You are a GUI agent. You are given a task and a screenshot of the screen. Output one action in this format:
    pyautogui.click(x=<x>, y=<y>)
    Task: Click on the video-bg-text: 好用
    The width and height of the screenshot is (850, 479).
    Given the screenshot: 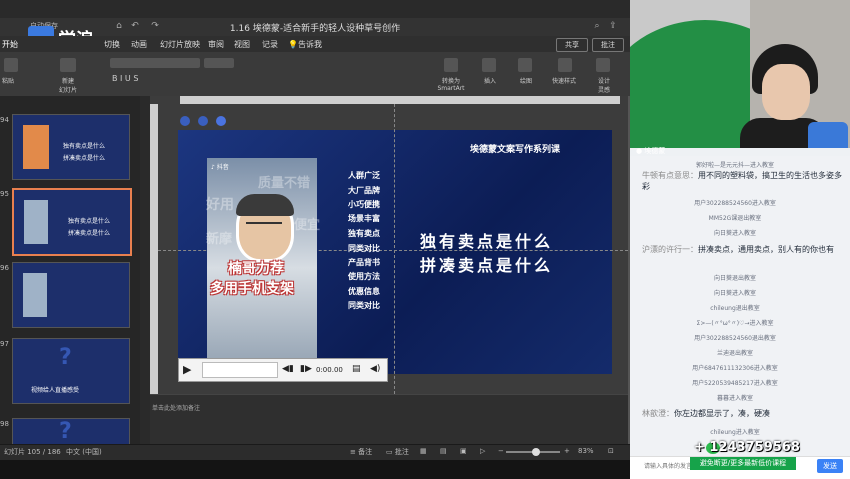 What is the action you would take?
    pyautogui.click(x=220, y=205)
    